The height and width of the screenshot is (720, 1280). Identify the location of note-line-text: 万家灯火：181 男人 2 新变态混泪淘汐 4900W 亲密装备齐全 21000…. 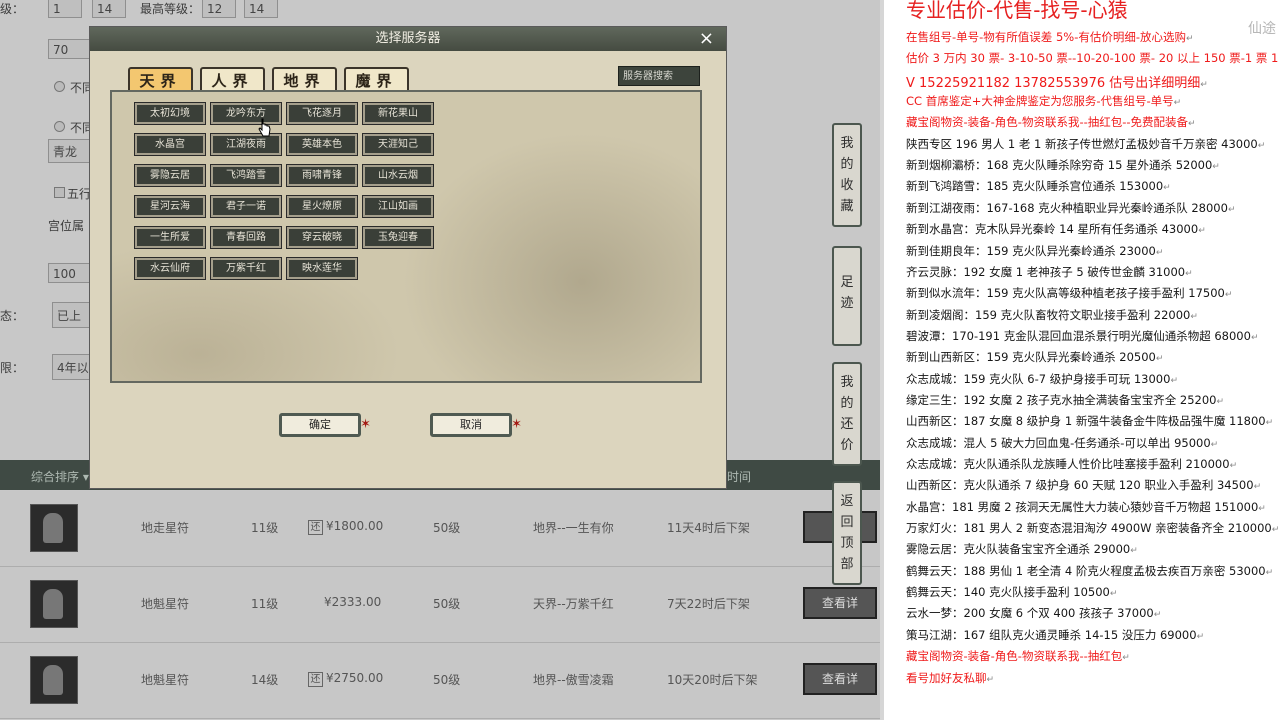
(1089, 528).